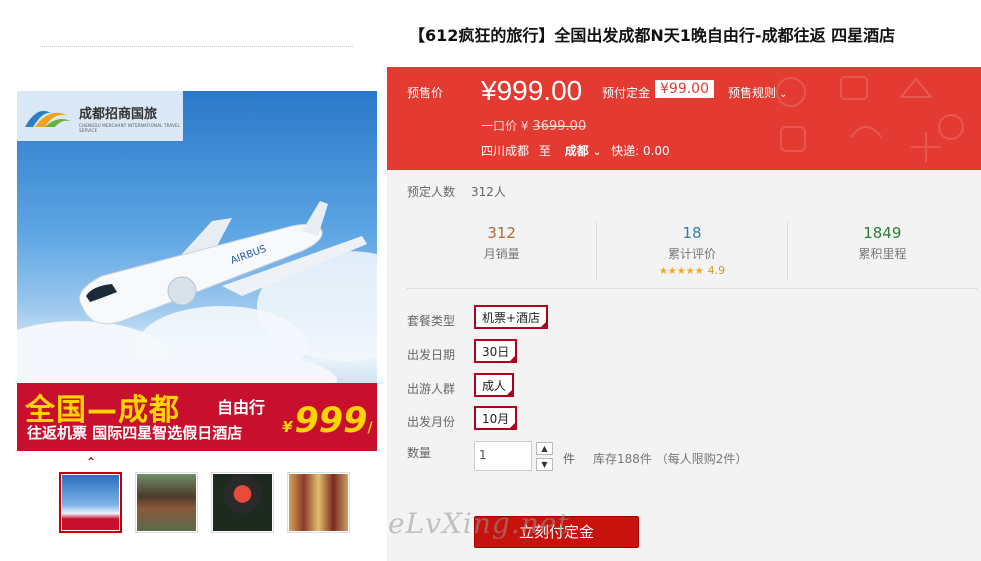  I want to click on stat-number: 18, so click(692, 233).